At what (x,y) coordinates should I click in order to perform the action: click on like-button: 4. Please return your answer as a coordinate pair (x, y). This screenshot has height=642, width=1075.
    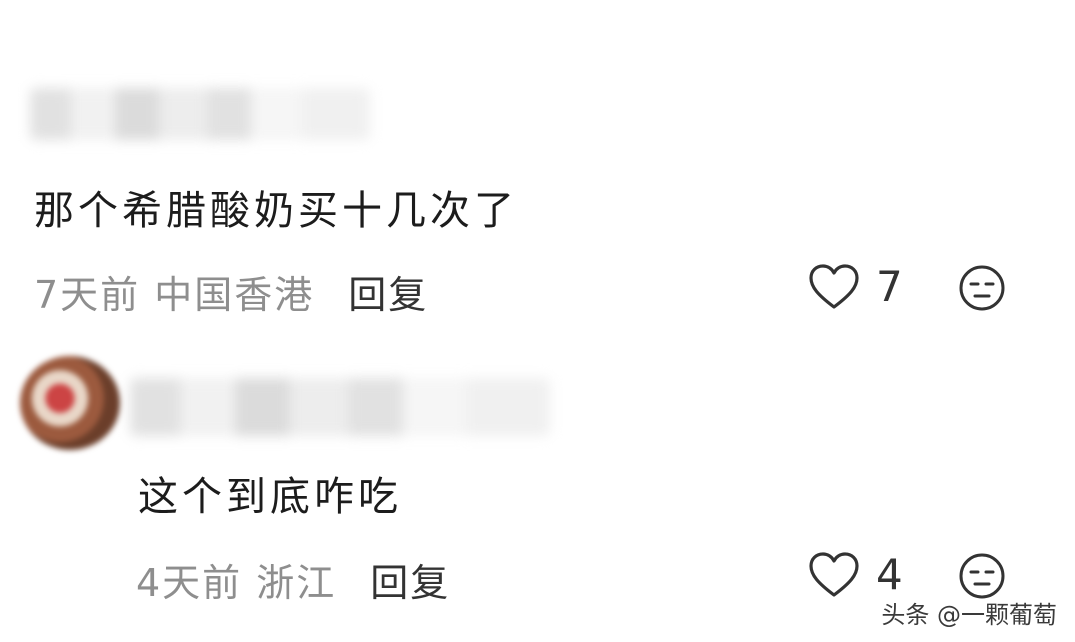
    Looking at the image, I should click on (855, 574).